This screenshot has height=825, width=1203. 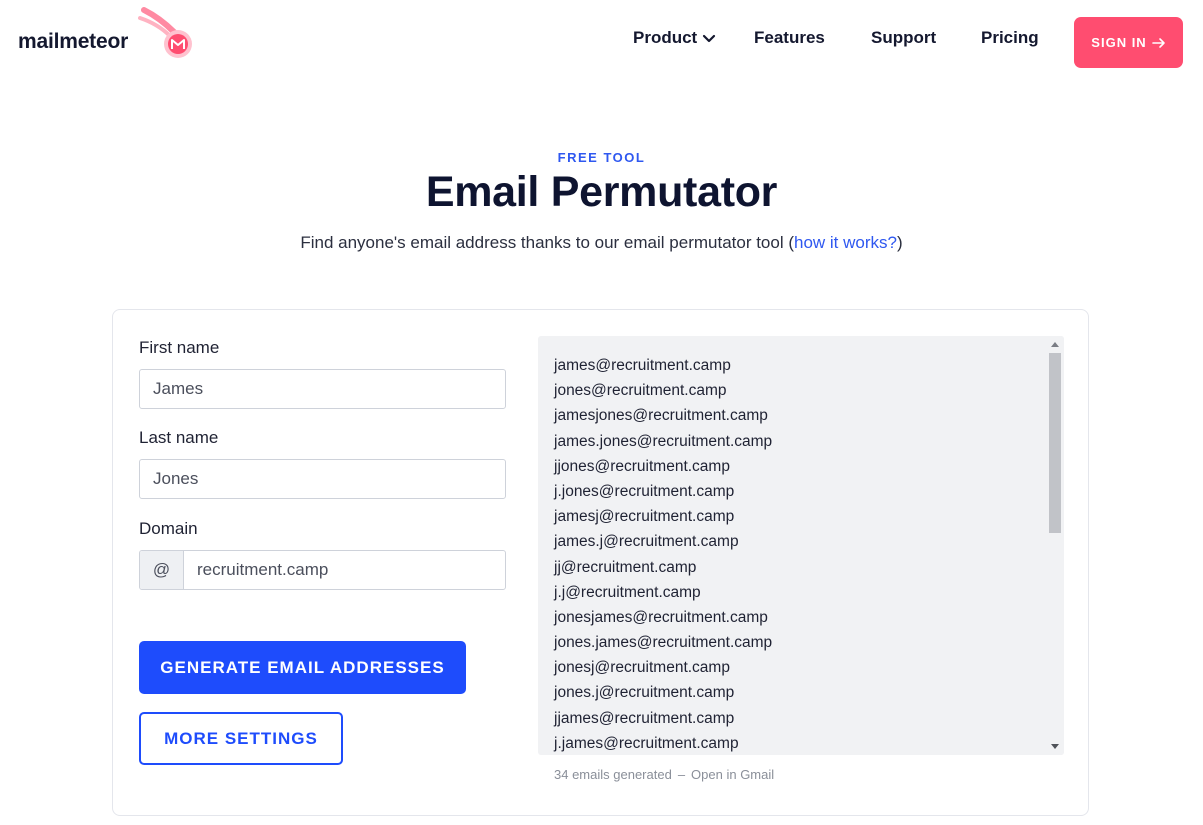 I want to click on at-prefix: @, so click(x=162, y=570).